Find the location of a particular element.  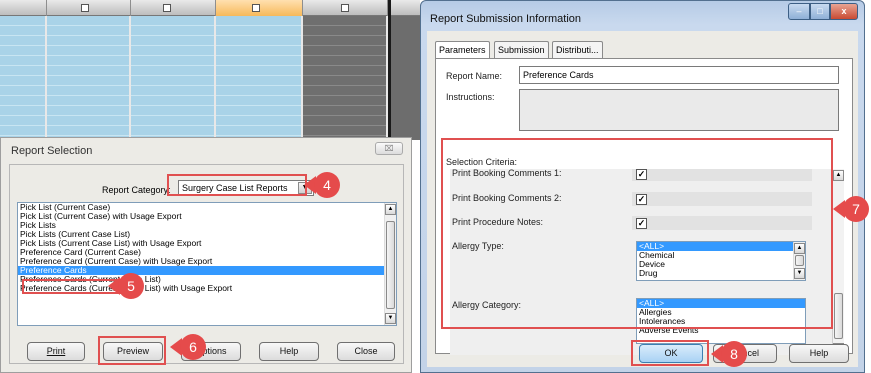

instructions-field is located at coordinates (679, 110).